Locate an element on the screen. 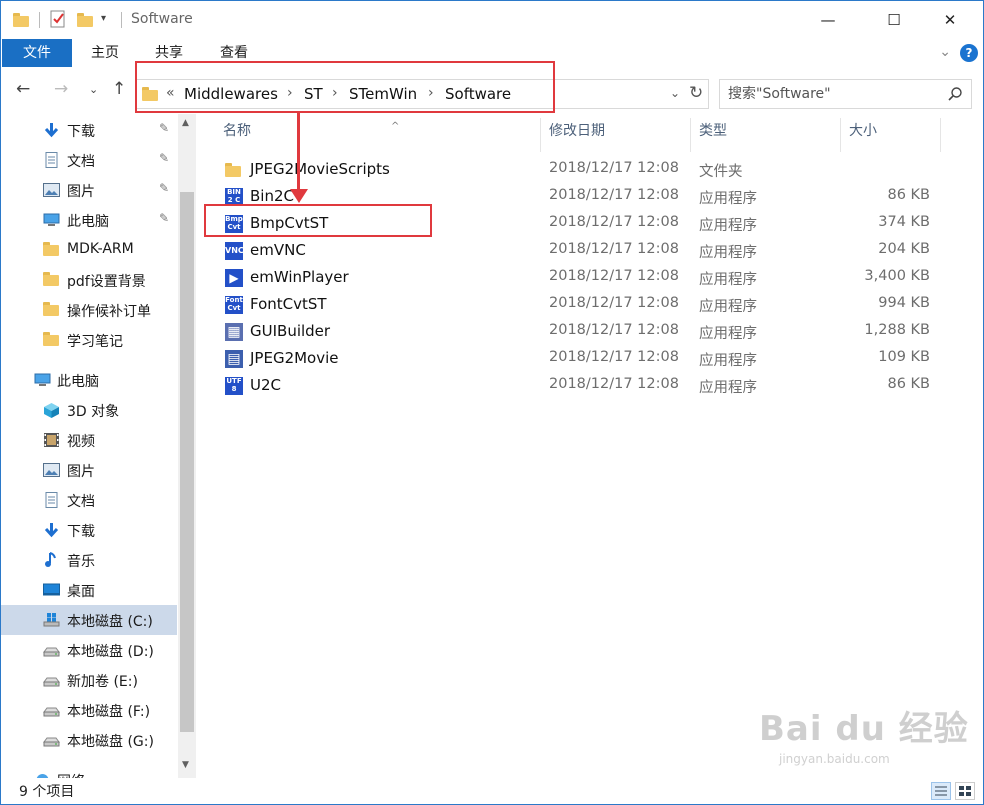  file-size: 86 KB is located at coordinates (908, 384).